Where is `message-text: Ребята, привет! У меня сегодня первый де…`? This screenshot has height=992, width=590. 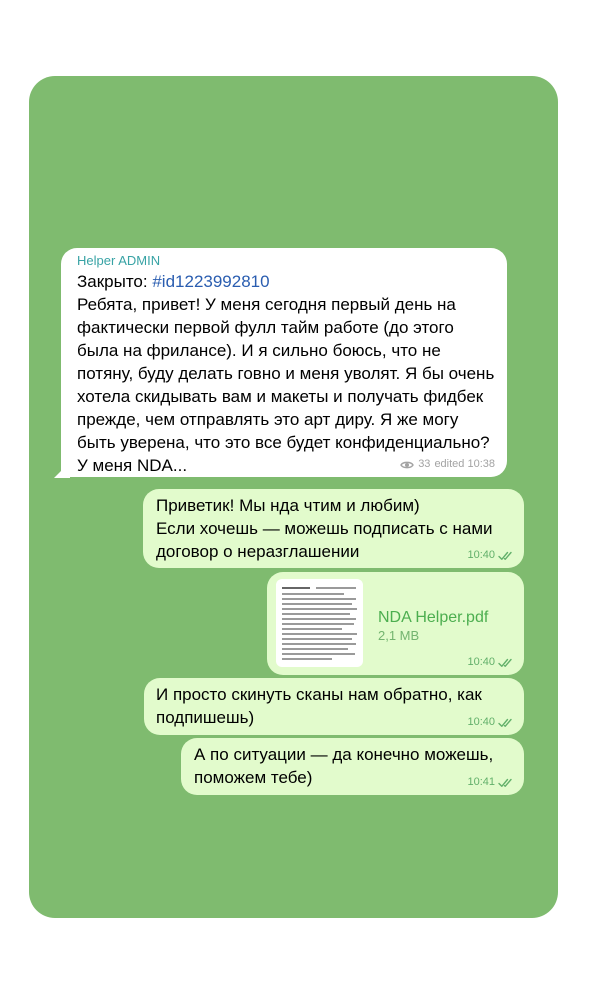
message-text: Ребята, привет! У меня сегодня первый де… is located at coordinates (288, 385).